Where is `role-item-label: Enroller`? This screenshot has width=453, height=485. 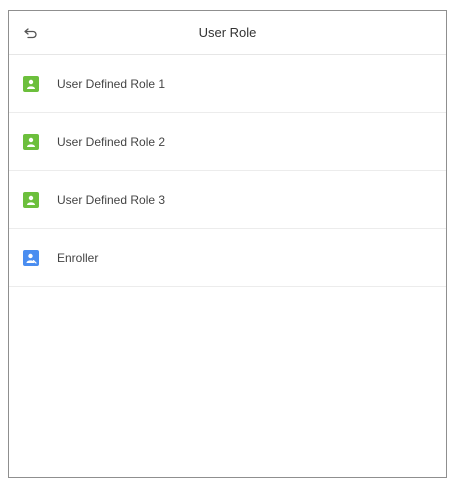
role-item-label: Enroller is located at coordinates (78, 257).